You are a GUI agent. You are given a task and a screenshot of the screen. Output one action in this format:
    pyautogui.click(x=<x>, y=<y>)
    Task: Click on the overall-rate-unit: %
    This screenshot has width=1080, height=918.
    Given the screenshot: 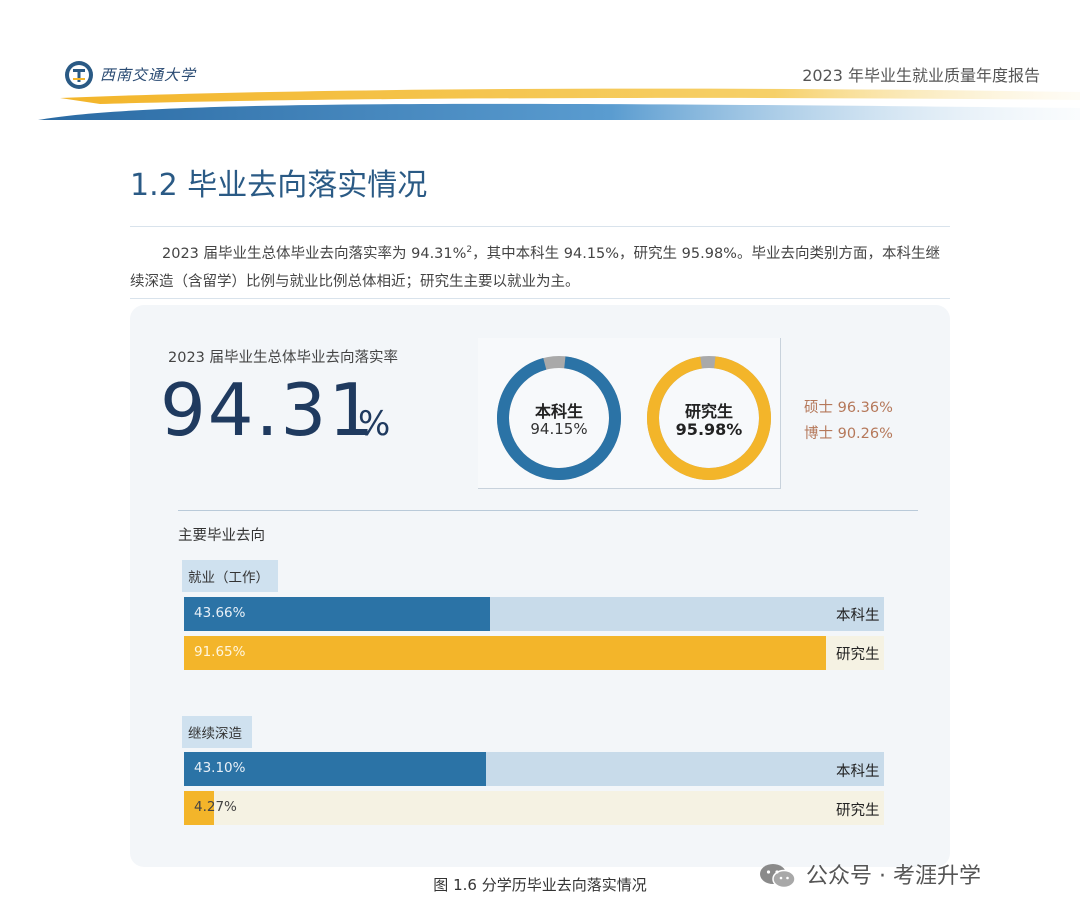 What is the action you would take?
    pyautogui.click(x=374, y=424)
    